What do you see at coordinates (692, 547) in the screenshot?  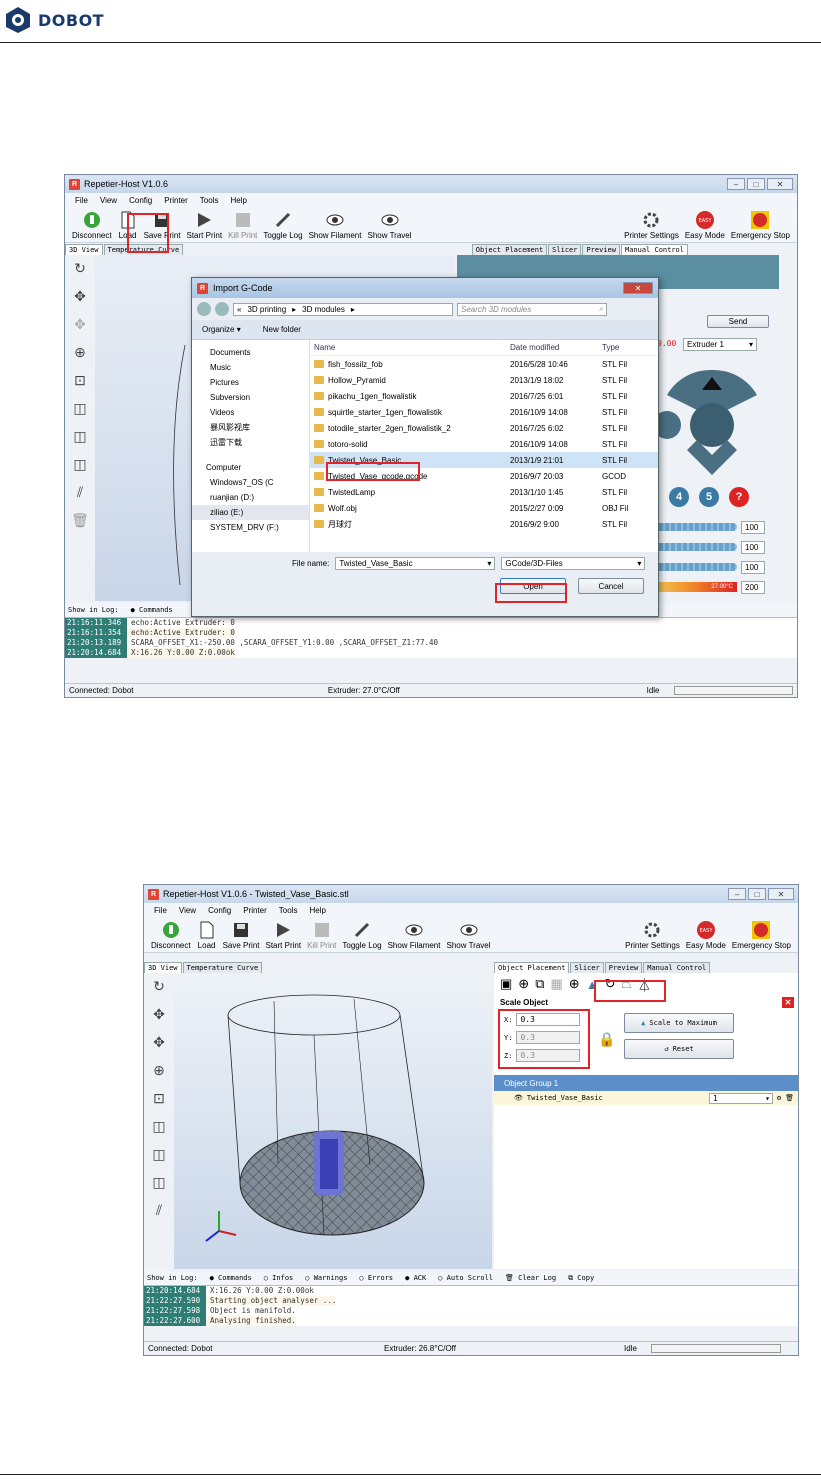 I see `flow-slider` at bounding box center [692, 547].